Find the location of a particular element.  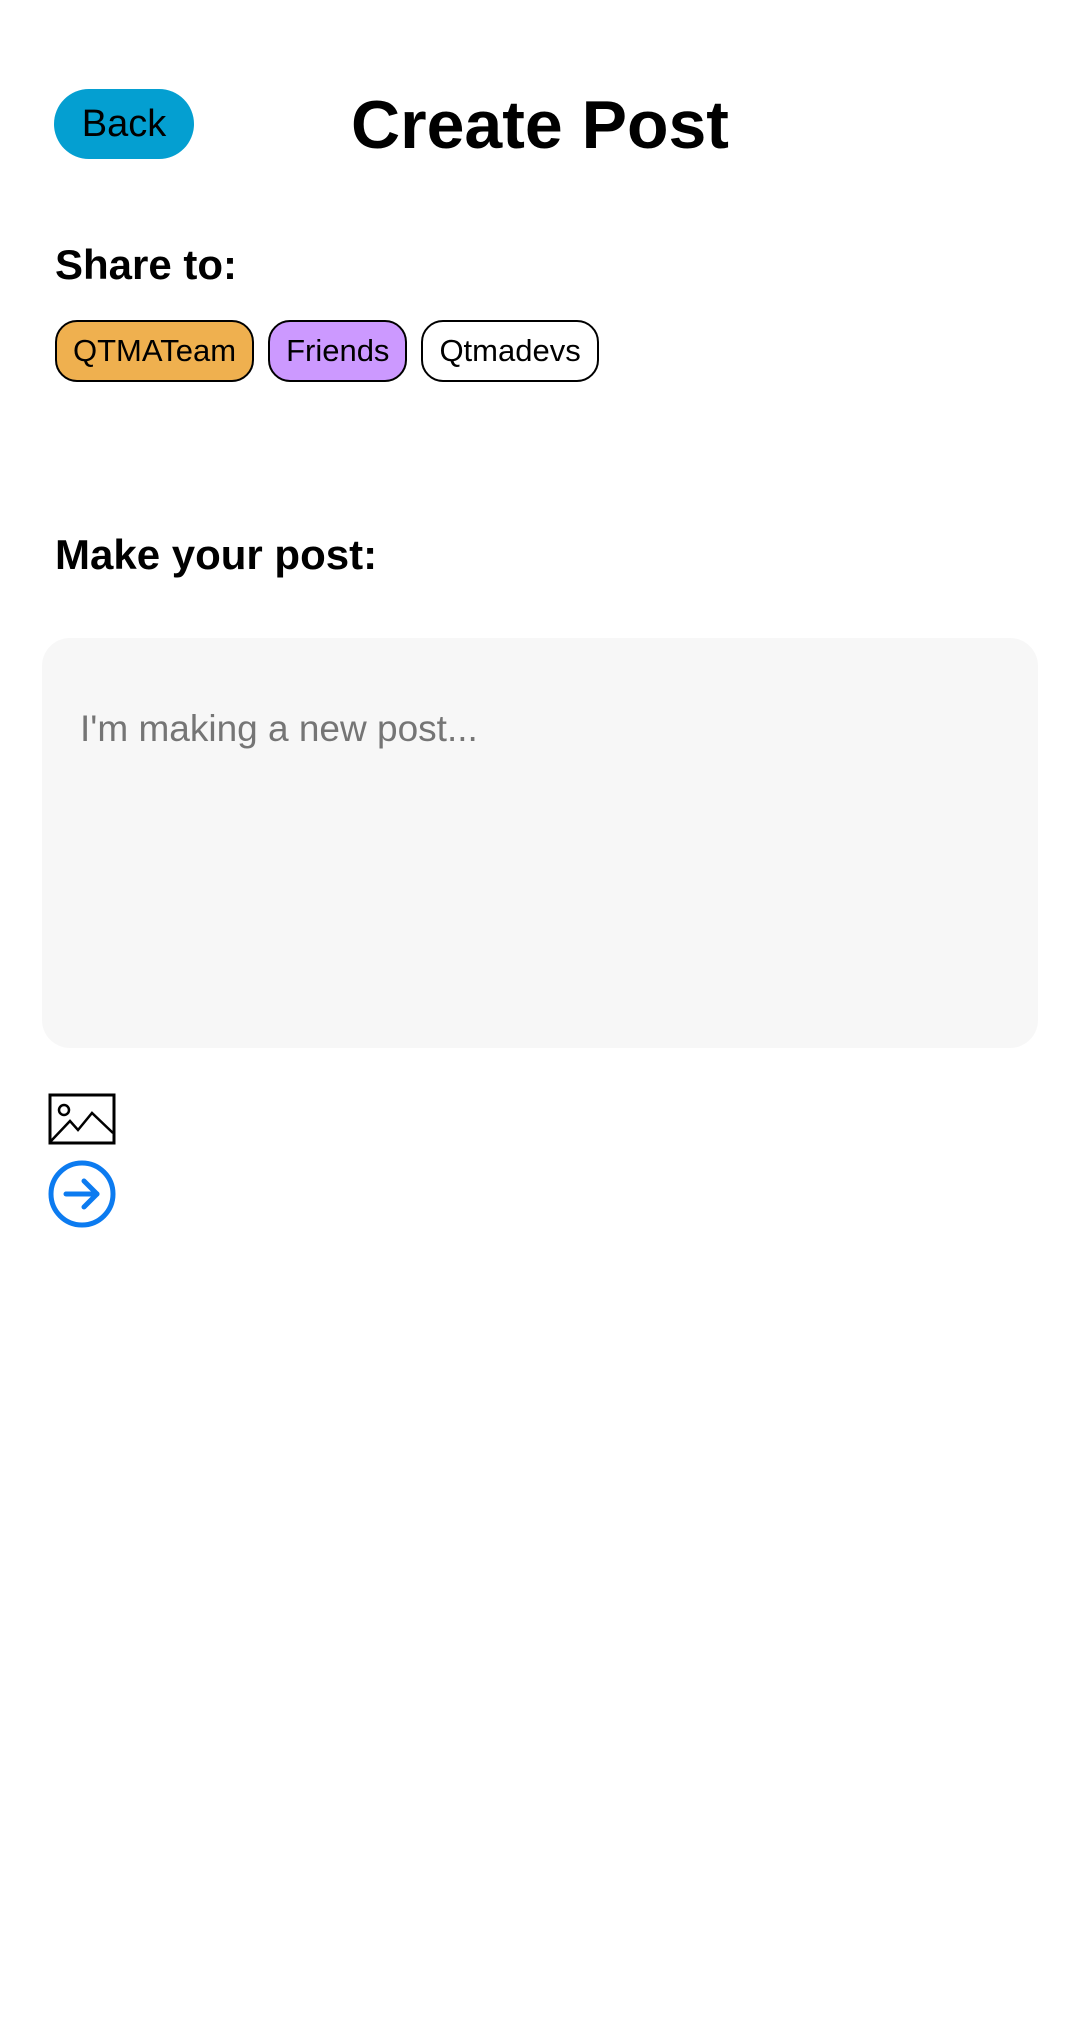

image-icon is located at coordinates (82, 1119).